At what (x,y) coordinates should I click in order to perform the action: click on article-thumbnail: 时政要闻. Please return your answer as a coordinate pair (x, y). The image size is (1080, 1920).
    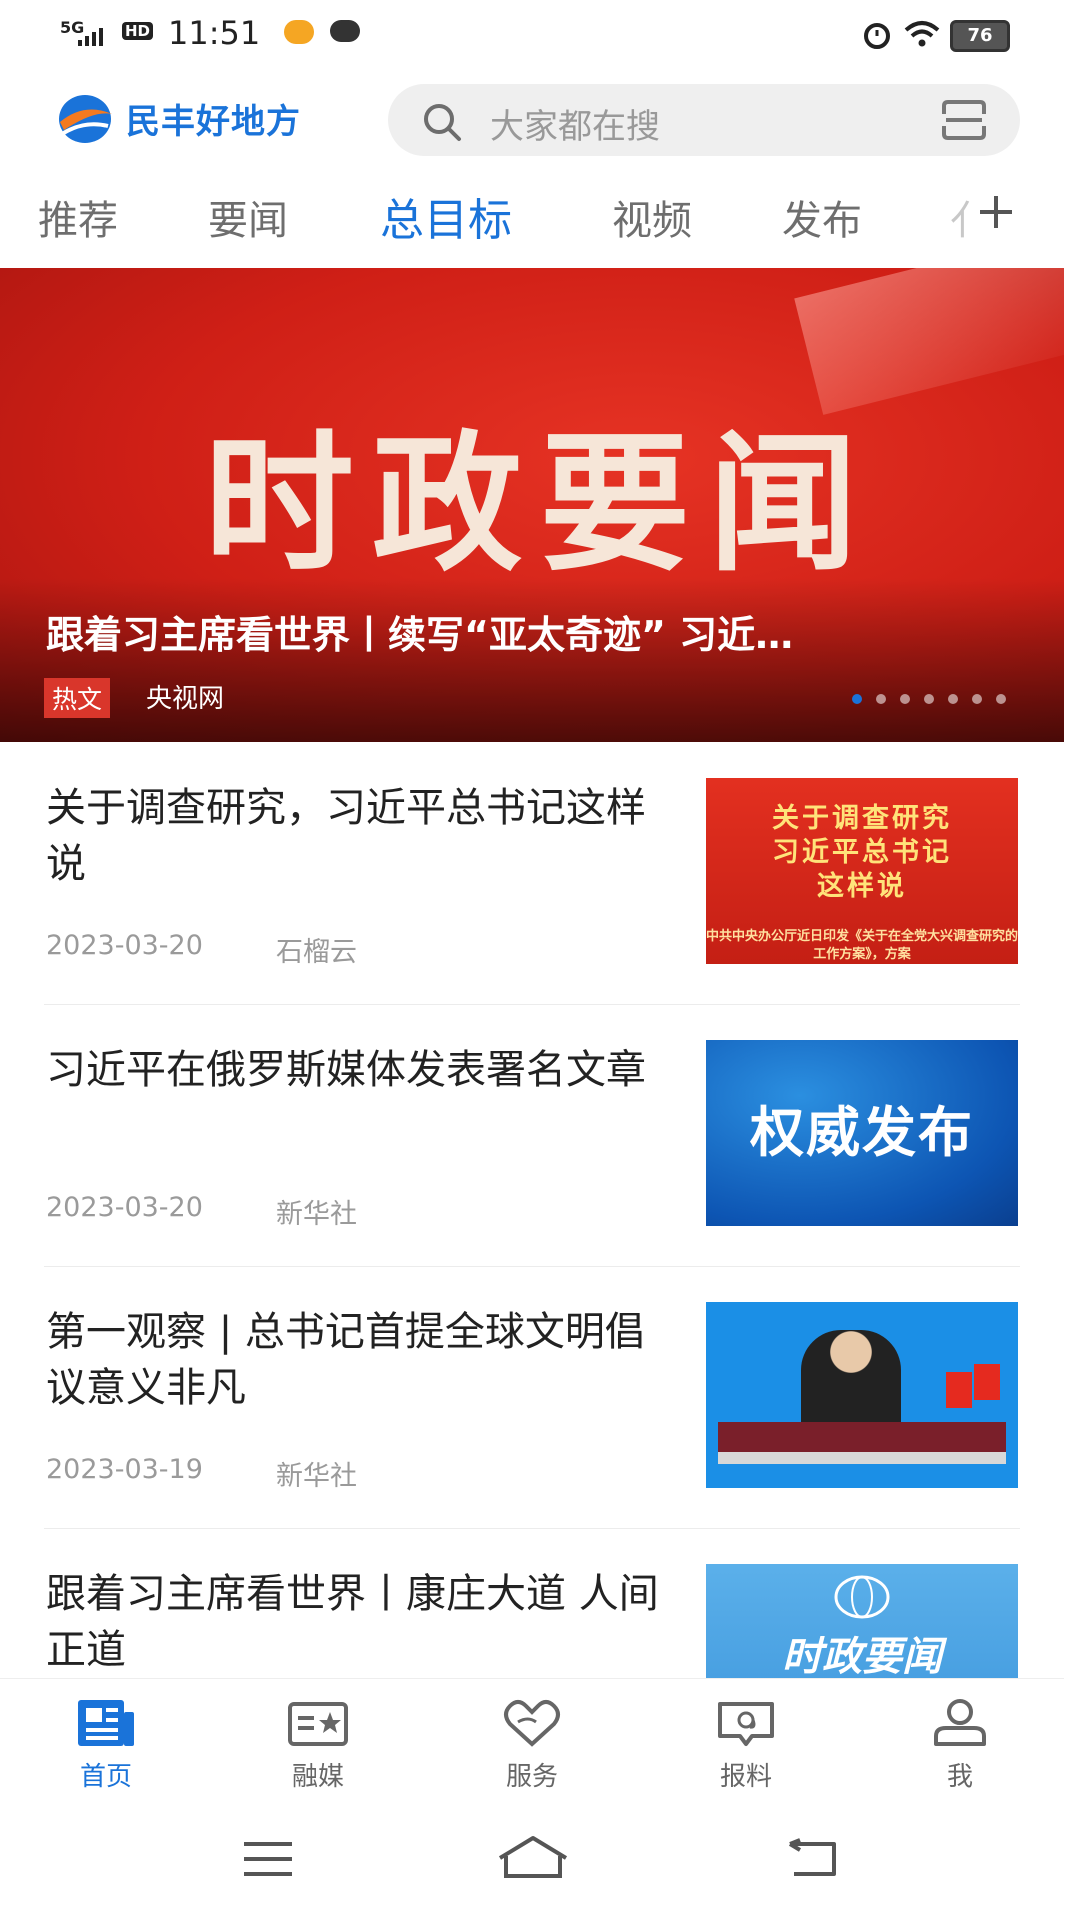
    Looking at the image, I should click on (862, 1621).